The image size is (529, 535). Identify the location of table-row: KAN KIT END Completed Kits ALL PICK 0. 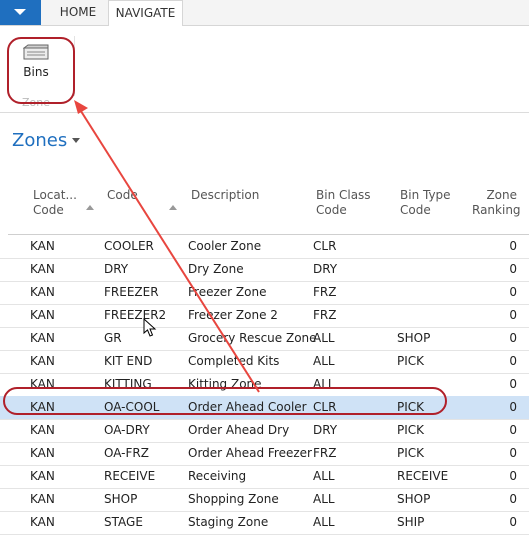
(264, 362).